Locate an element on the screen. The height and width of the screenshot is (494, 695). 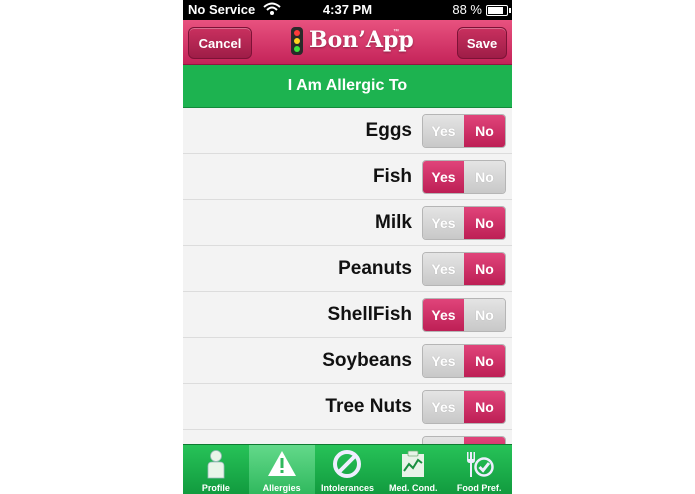
tab-allergies: Allergies is located at coordinates (281, 469).